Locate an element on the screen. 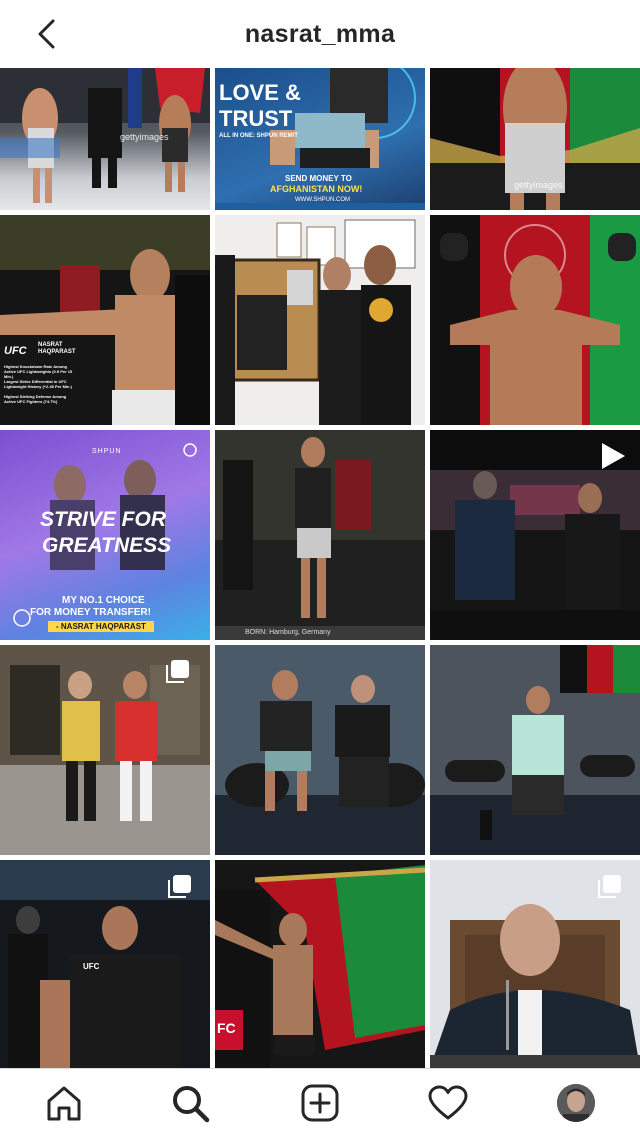 This screenshot has width=640, height=1138. ad-headline-line2: TRUST is located at coordinates (256, 118).